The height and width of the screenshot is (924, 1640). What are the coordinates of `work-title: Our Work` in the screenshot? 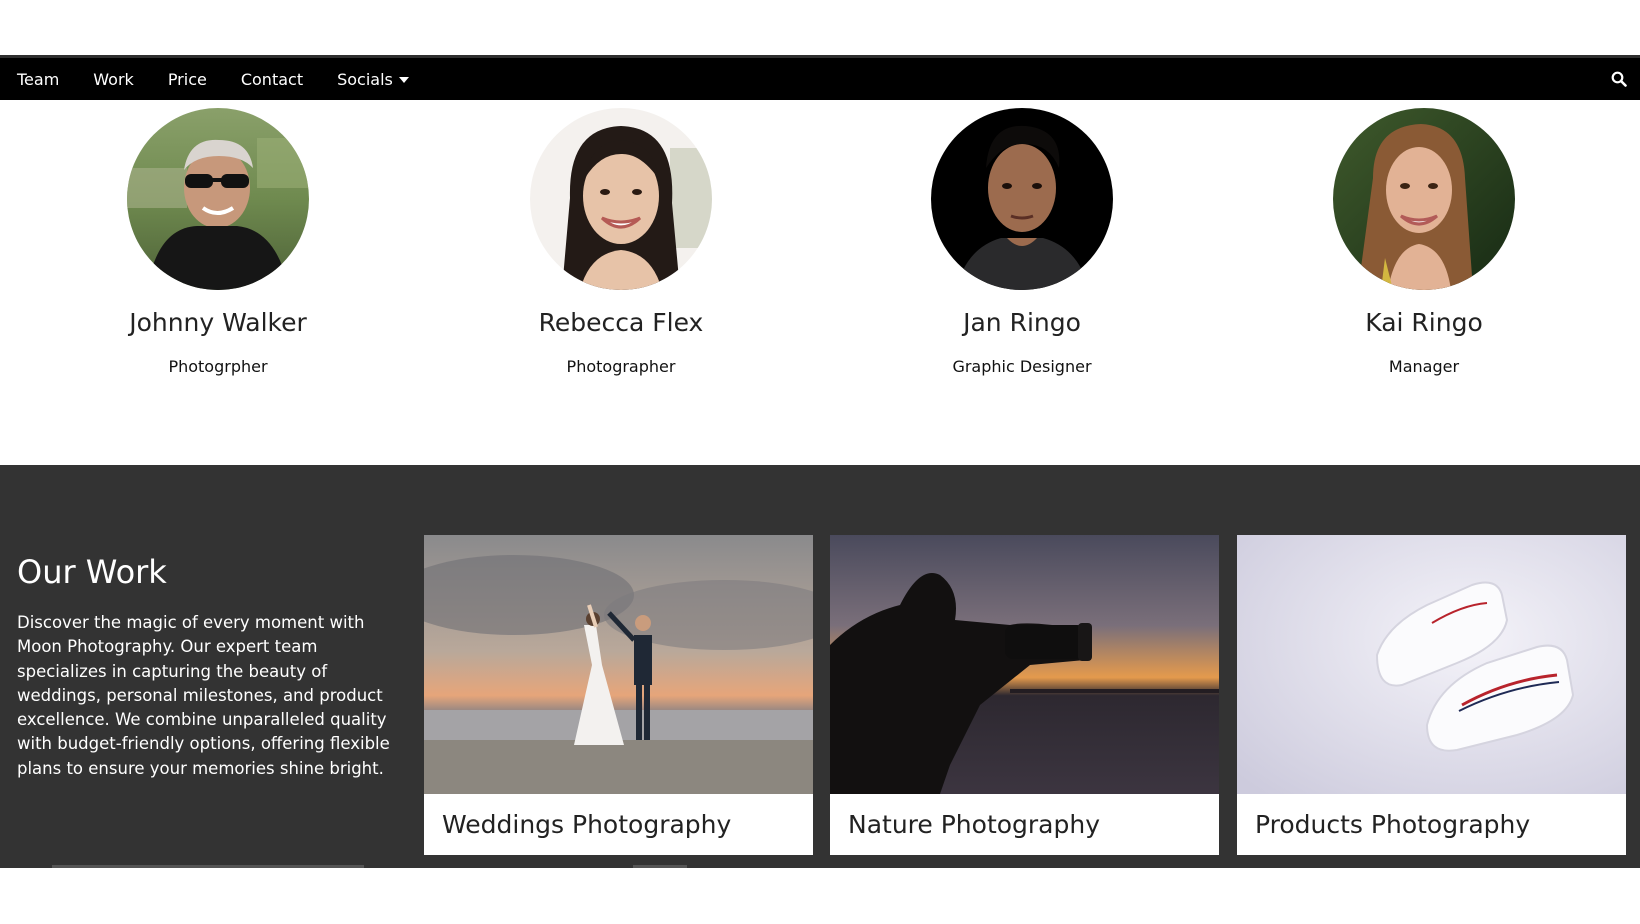 It's located at (92, 572).